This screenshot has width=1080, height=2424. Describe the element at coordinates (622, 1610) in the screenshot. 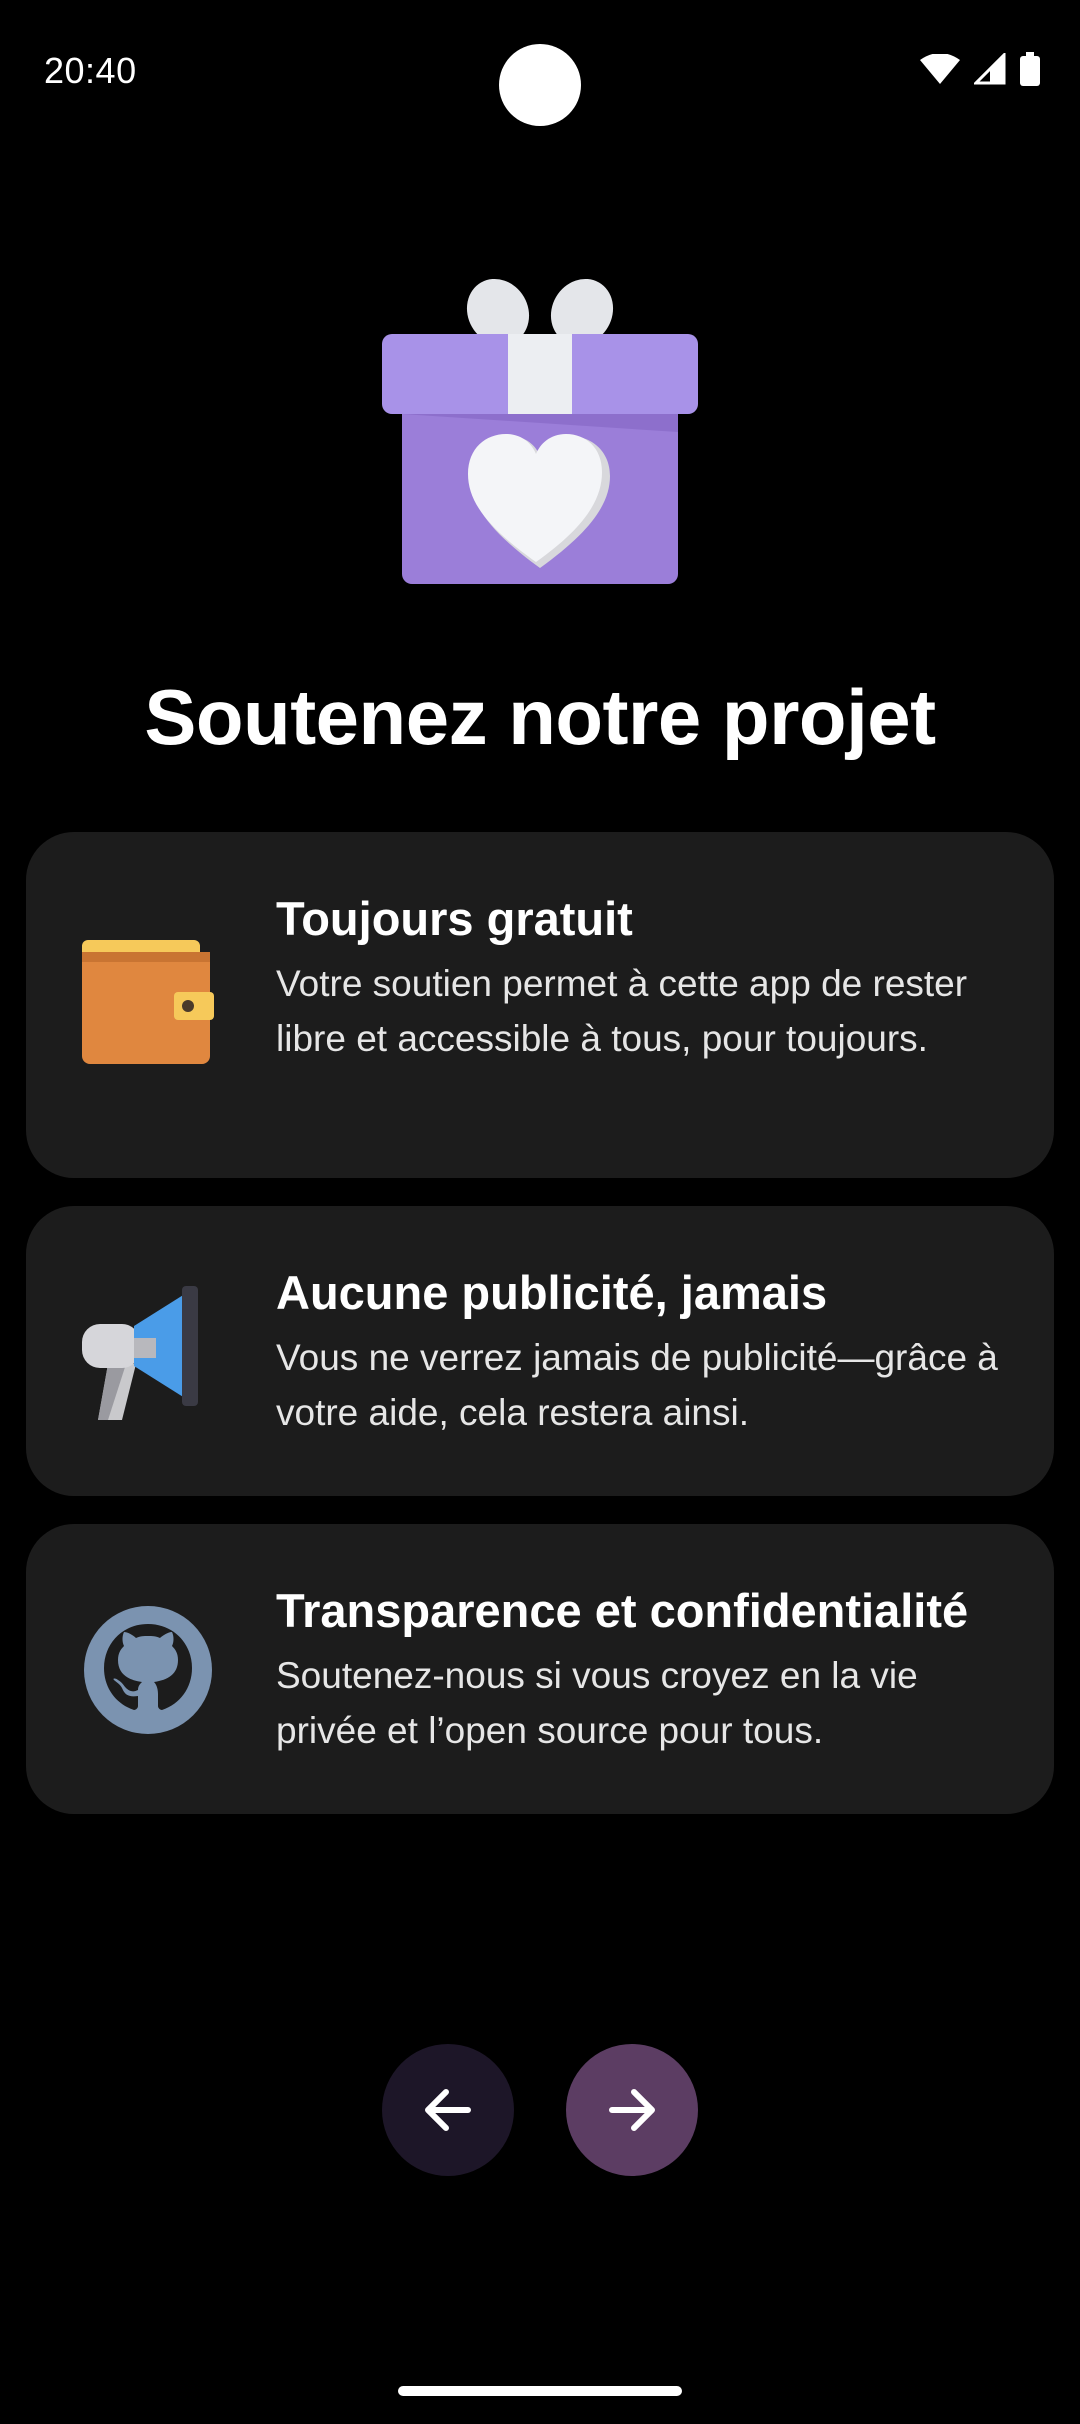

I see `card-title: Transparence et confidentialité` at that location.